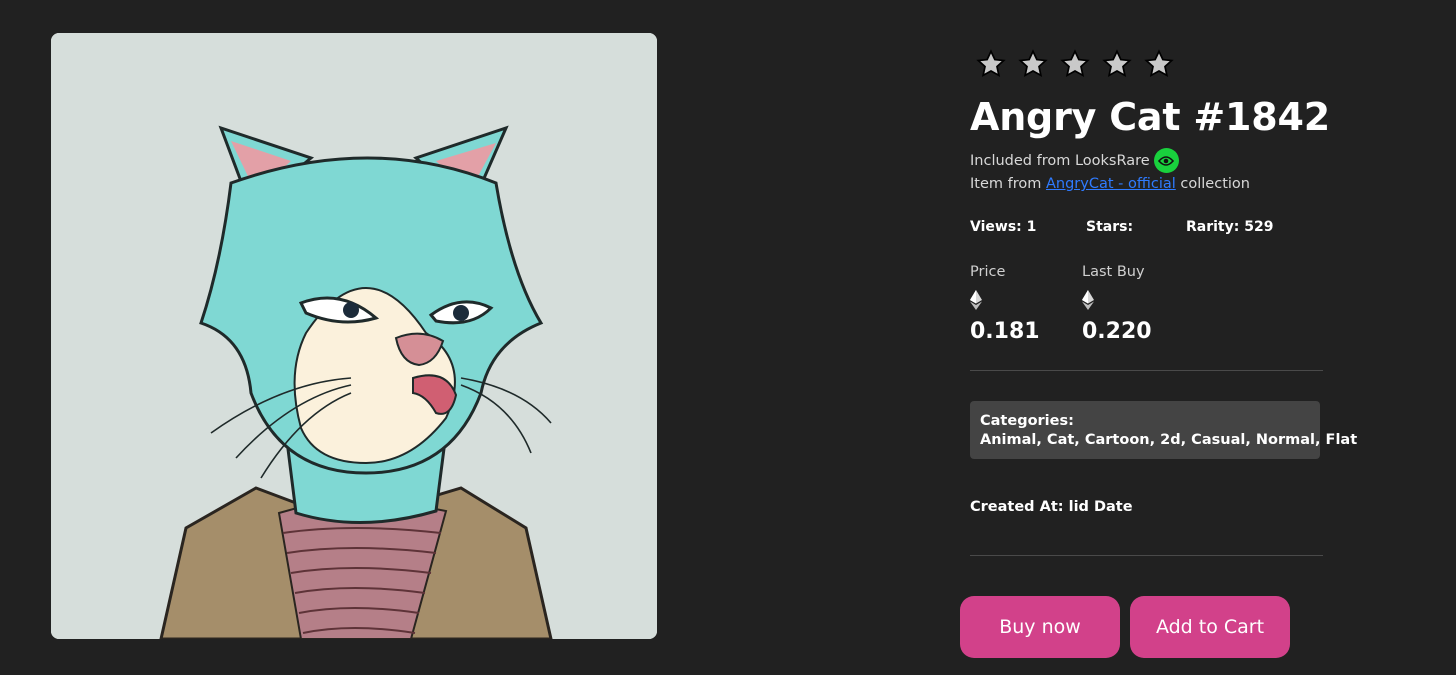  Describe the element at coordinates (1005, 331) in the screenshot. I see `price-value: 0.181` at that location.